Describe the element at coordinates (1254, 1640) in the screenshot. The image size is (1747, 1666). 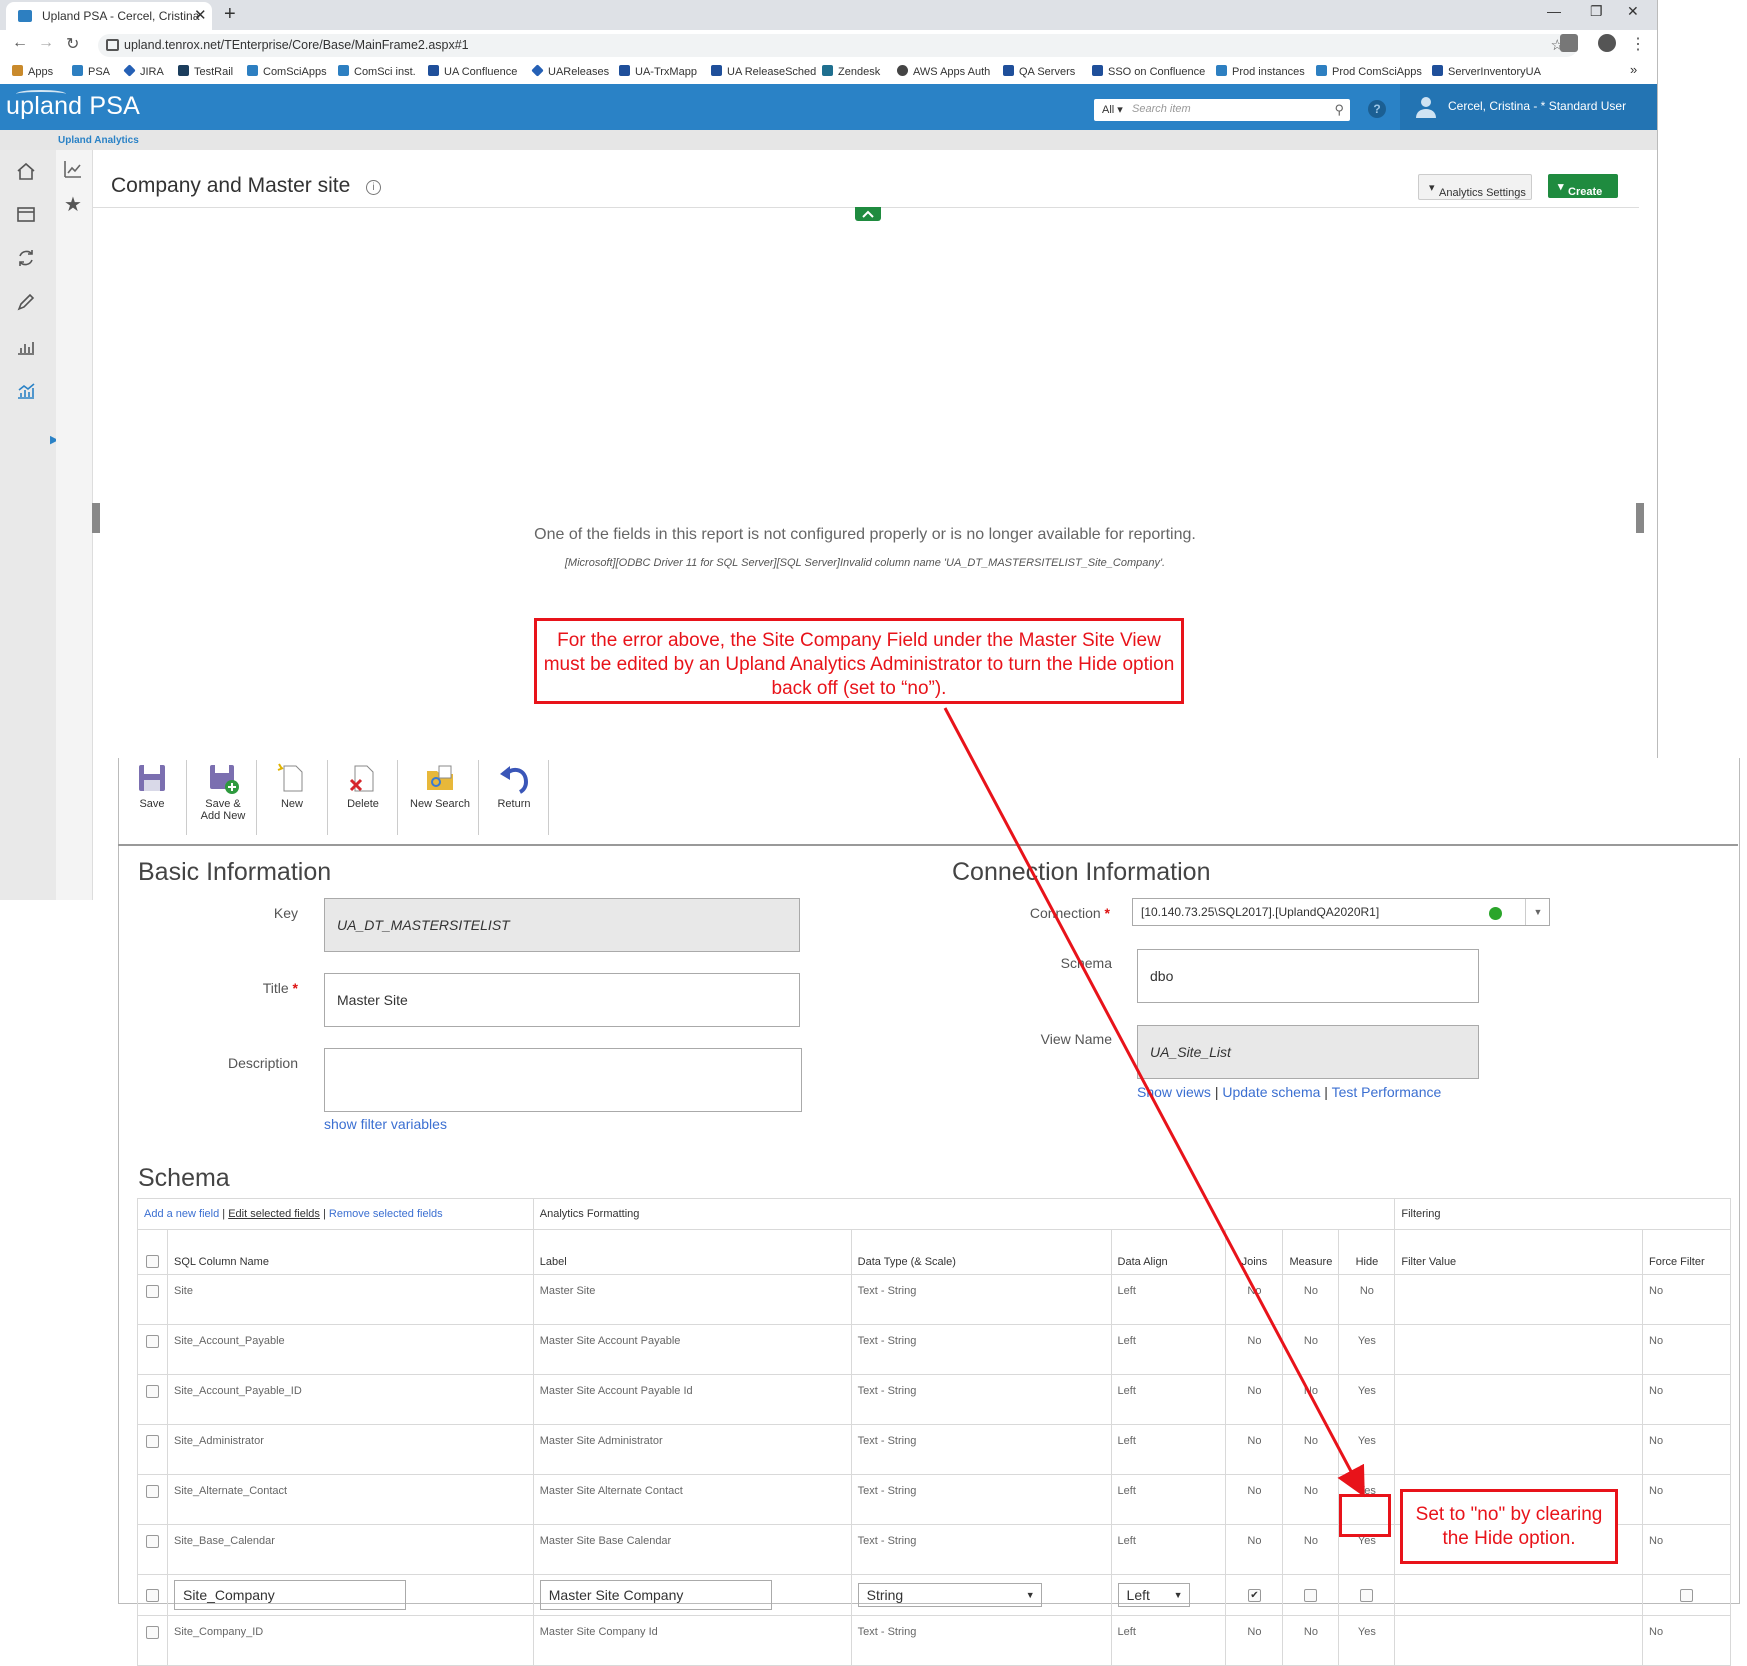
I see `joins-cell: No` at that location.